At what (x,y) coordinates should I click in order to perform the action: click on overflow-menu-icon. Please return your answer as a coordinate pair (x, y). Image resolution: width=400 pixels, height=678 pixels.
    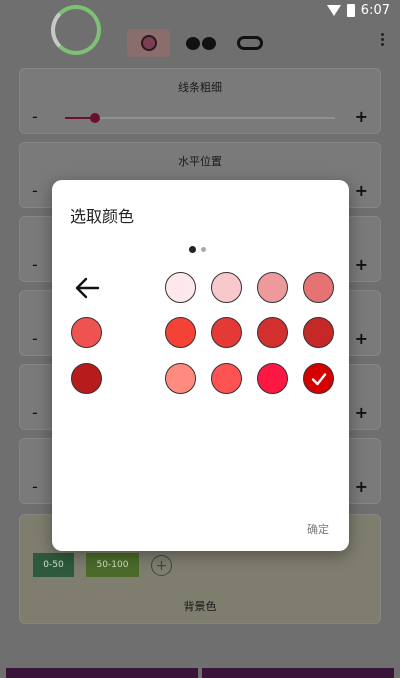
    Looking at the image, I should click on (382, 39).